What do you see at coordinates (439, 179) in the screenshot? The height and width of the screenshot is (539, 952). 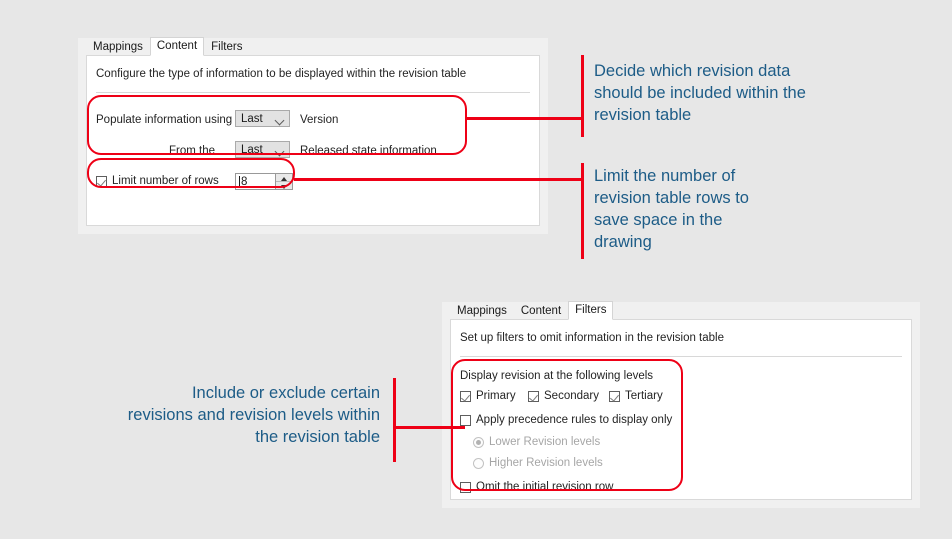 I see `leader-line-limit-rows` at bounding box center [439, 179].